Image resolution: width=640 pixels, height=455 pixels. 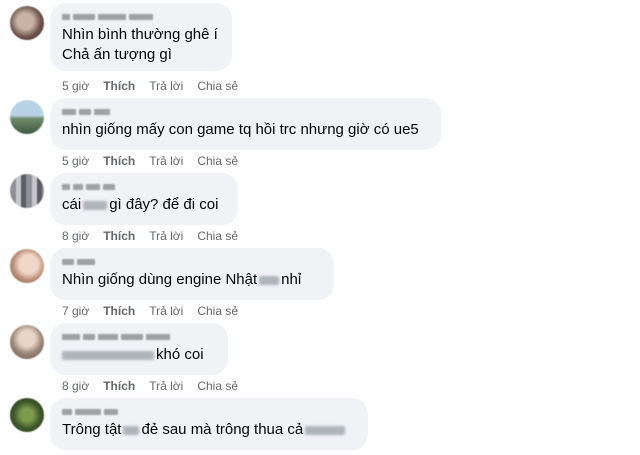 I want to click on comment-text: Nhìn bình thường ghê í, so click(x=140, y=34).